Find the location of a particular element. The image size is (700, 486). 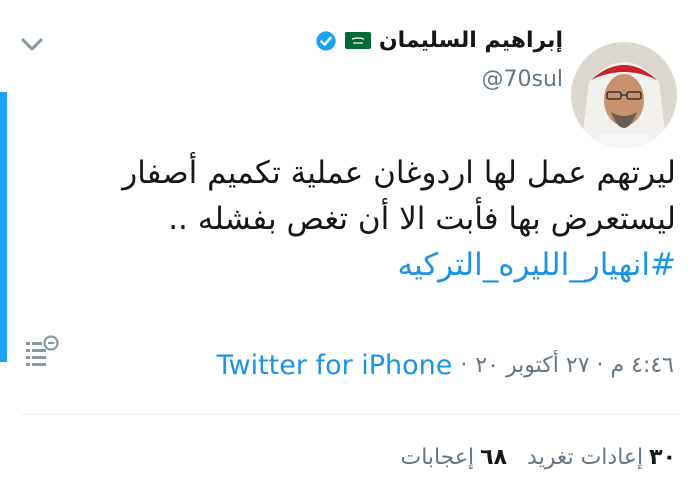

likes-label: إعجابات is located at coordinates (437, 457).